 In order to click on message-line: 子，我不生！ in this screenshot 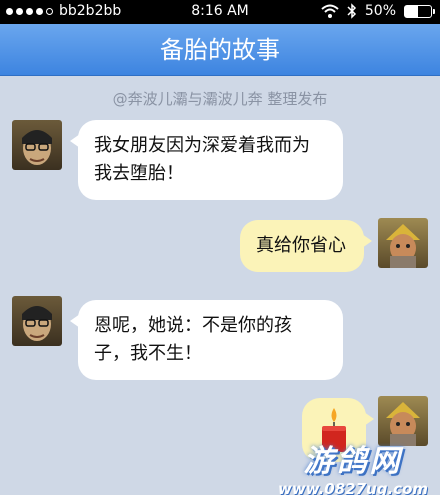, I will do `click(148, 353)`.